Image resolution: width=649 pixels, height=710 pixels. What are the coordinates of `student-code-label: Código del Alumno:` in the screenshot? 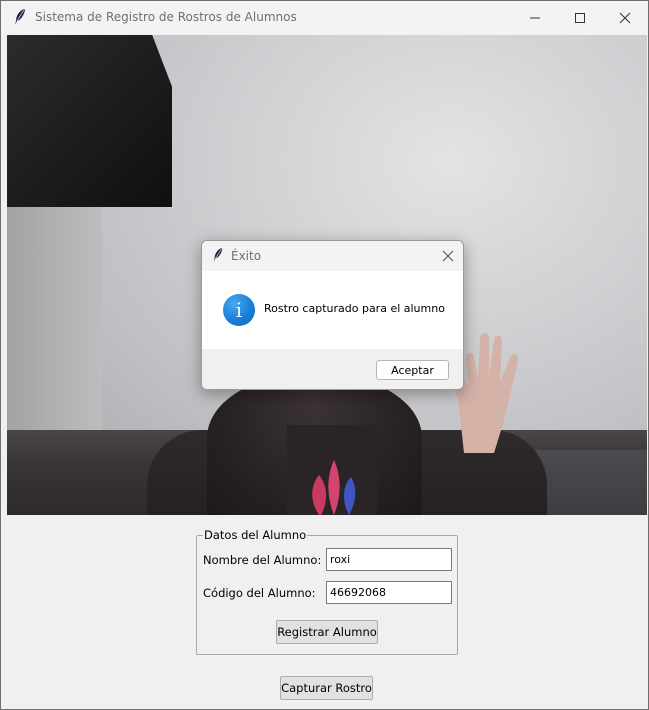 It's located at (259, 593).